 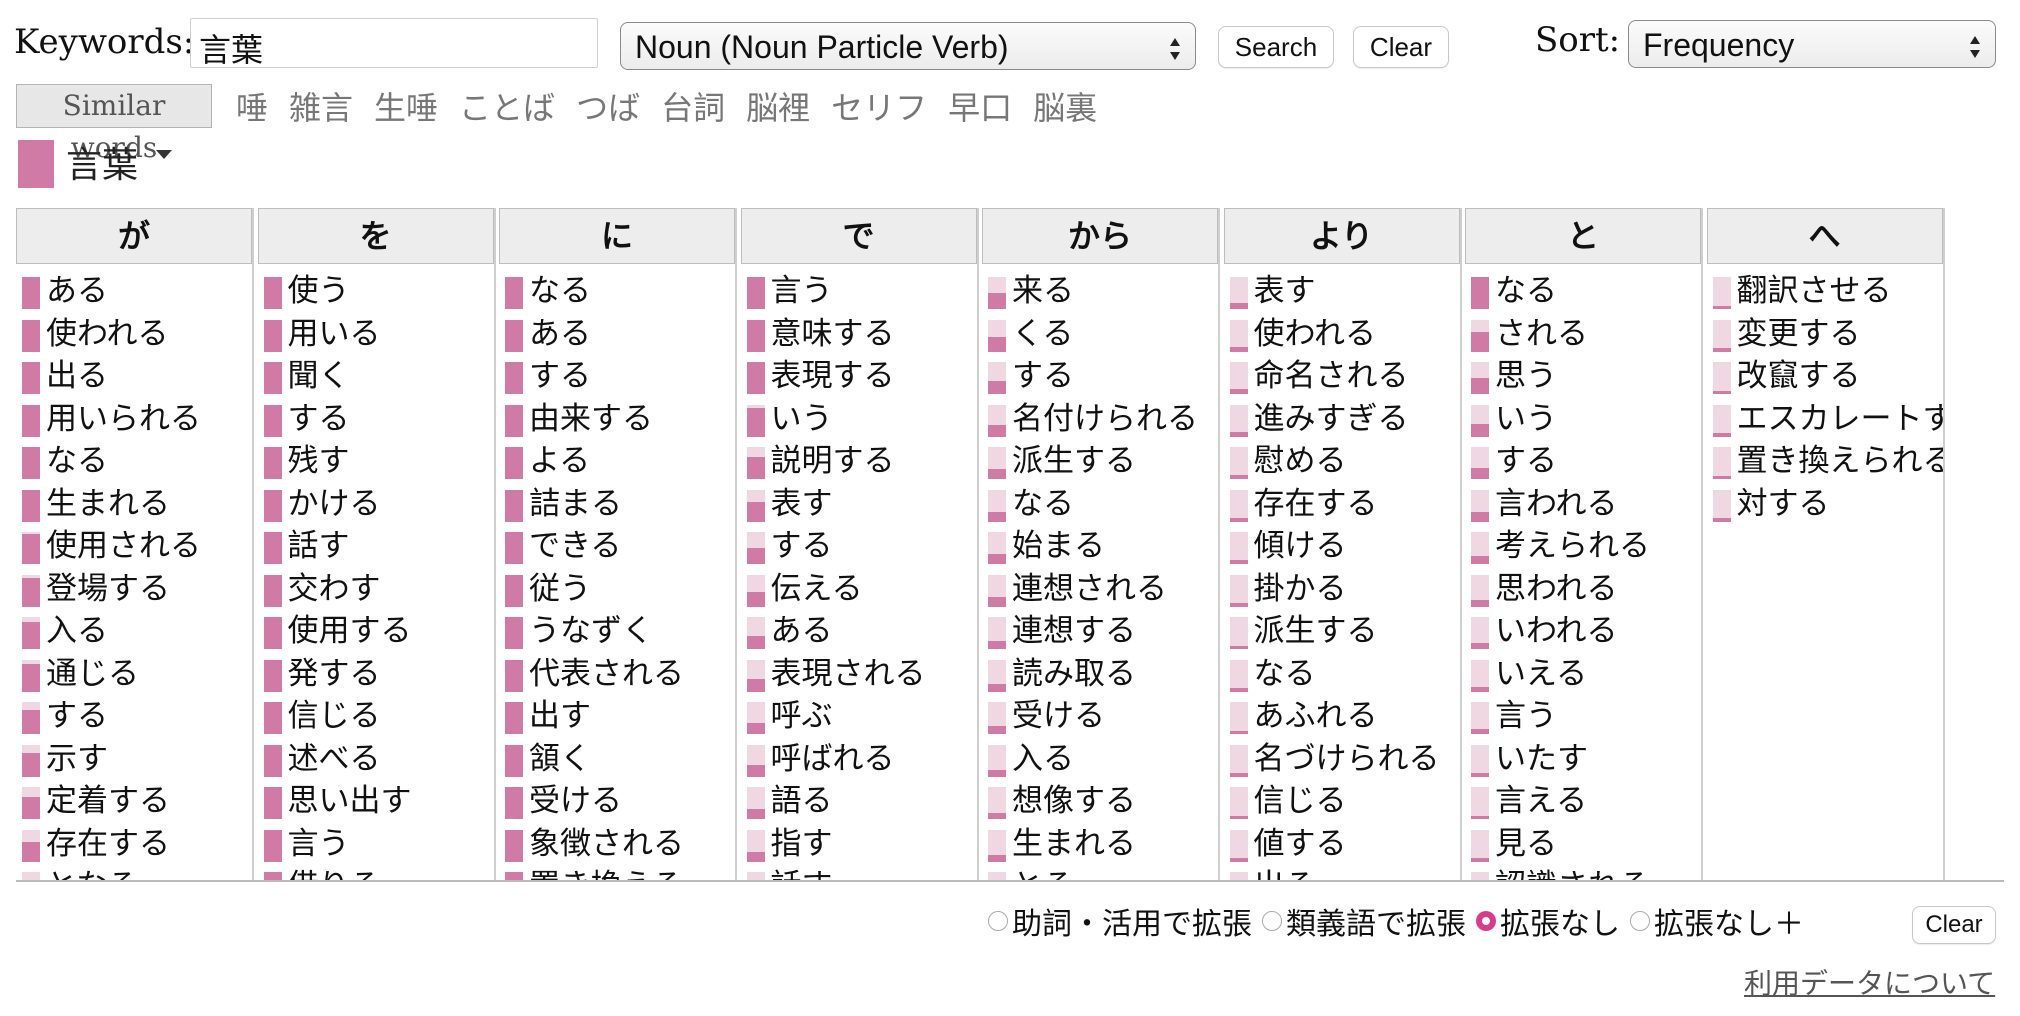 I want to click on verb-label: 代表される, so click(x=606, y=674).